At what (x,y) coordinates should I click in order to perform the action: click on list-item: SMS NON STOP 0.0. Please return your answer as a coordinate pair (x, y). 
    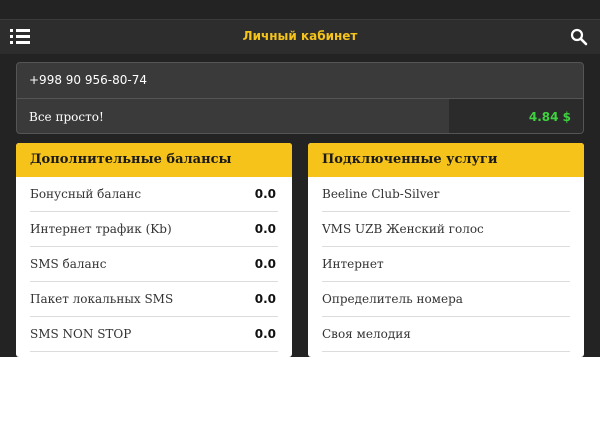
    Looking at the image, I should click on (154, 334).